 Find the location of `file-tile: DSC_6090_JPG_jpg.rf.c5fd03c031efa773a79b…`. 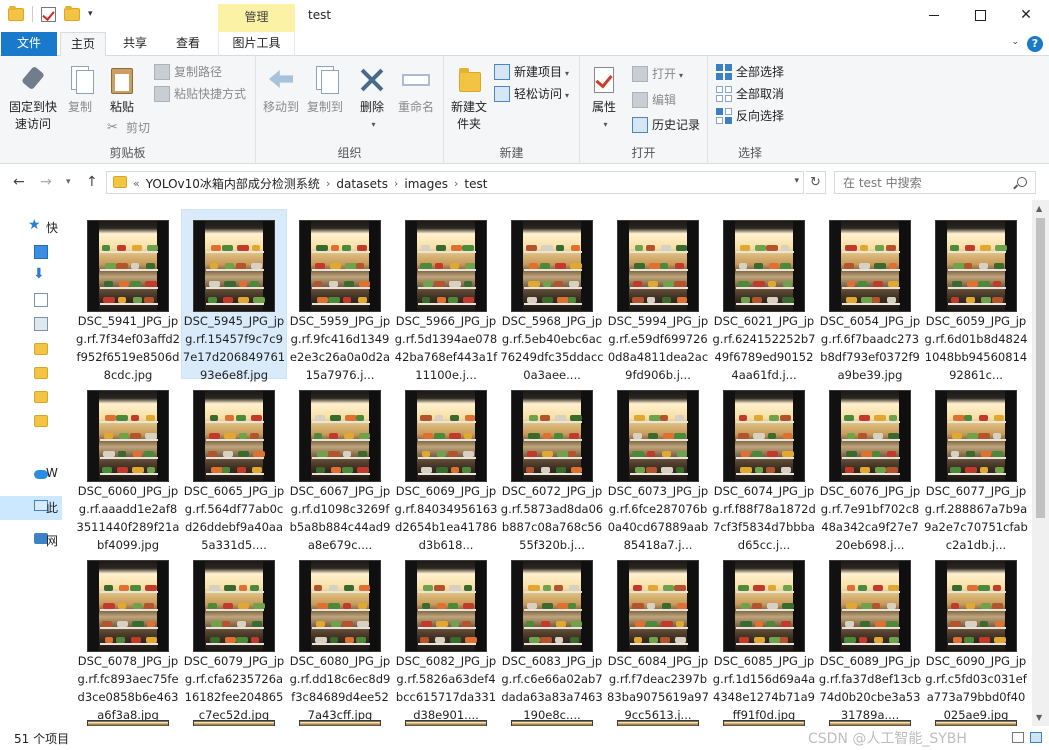

file-tile: DSC_6090_JPG_jpg.rf.c5fd03c031efa773a79b… is located at coordinates (976, 636).